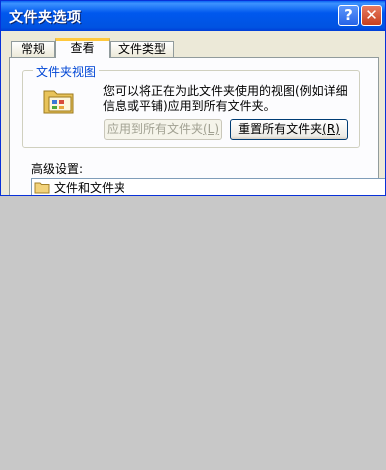  What do you see at coordinates (82, 48) in the screenshot?
I see `tab-view: 查看` at bounding box center [82, 48].